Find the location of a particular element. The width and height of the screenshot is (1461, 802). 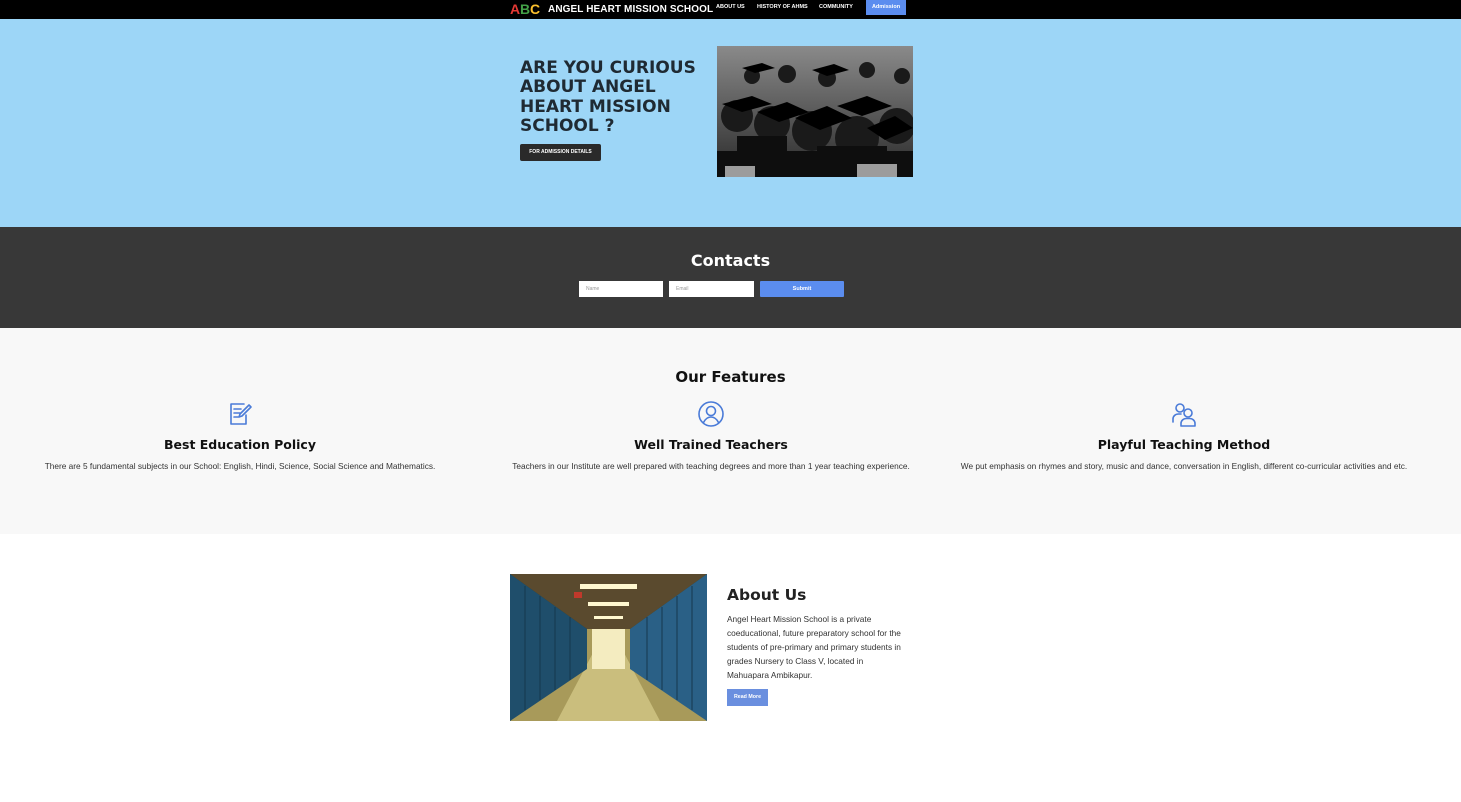

read-more-button: Read More is located at coordinates (747, 697).